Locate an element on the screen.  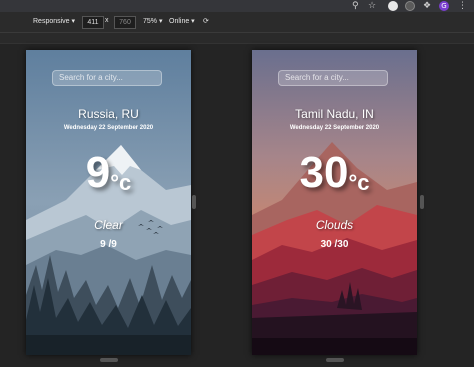
width-input: 411 is located at coordinates (93, 22).